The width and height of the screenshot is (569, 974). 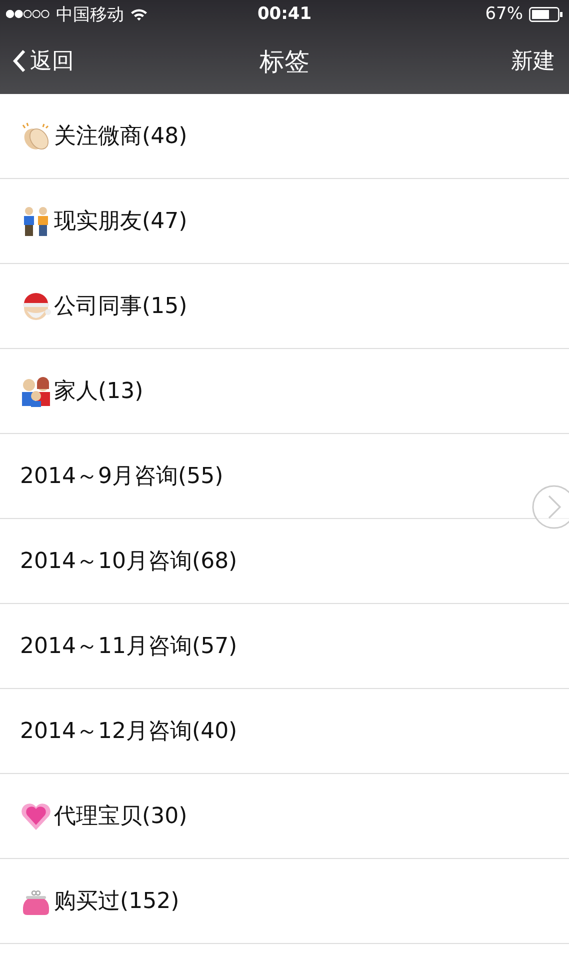 I want to click on status-time: 00:41, so click(x=284, y=14).